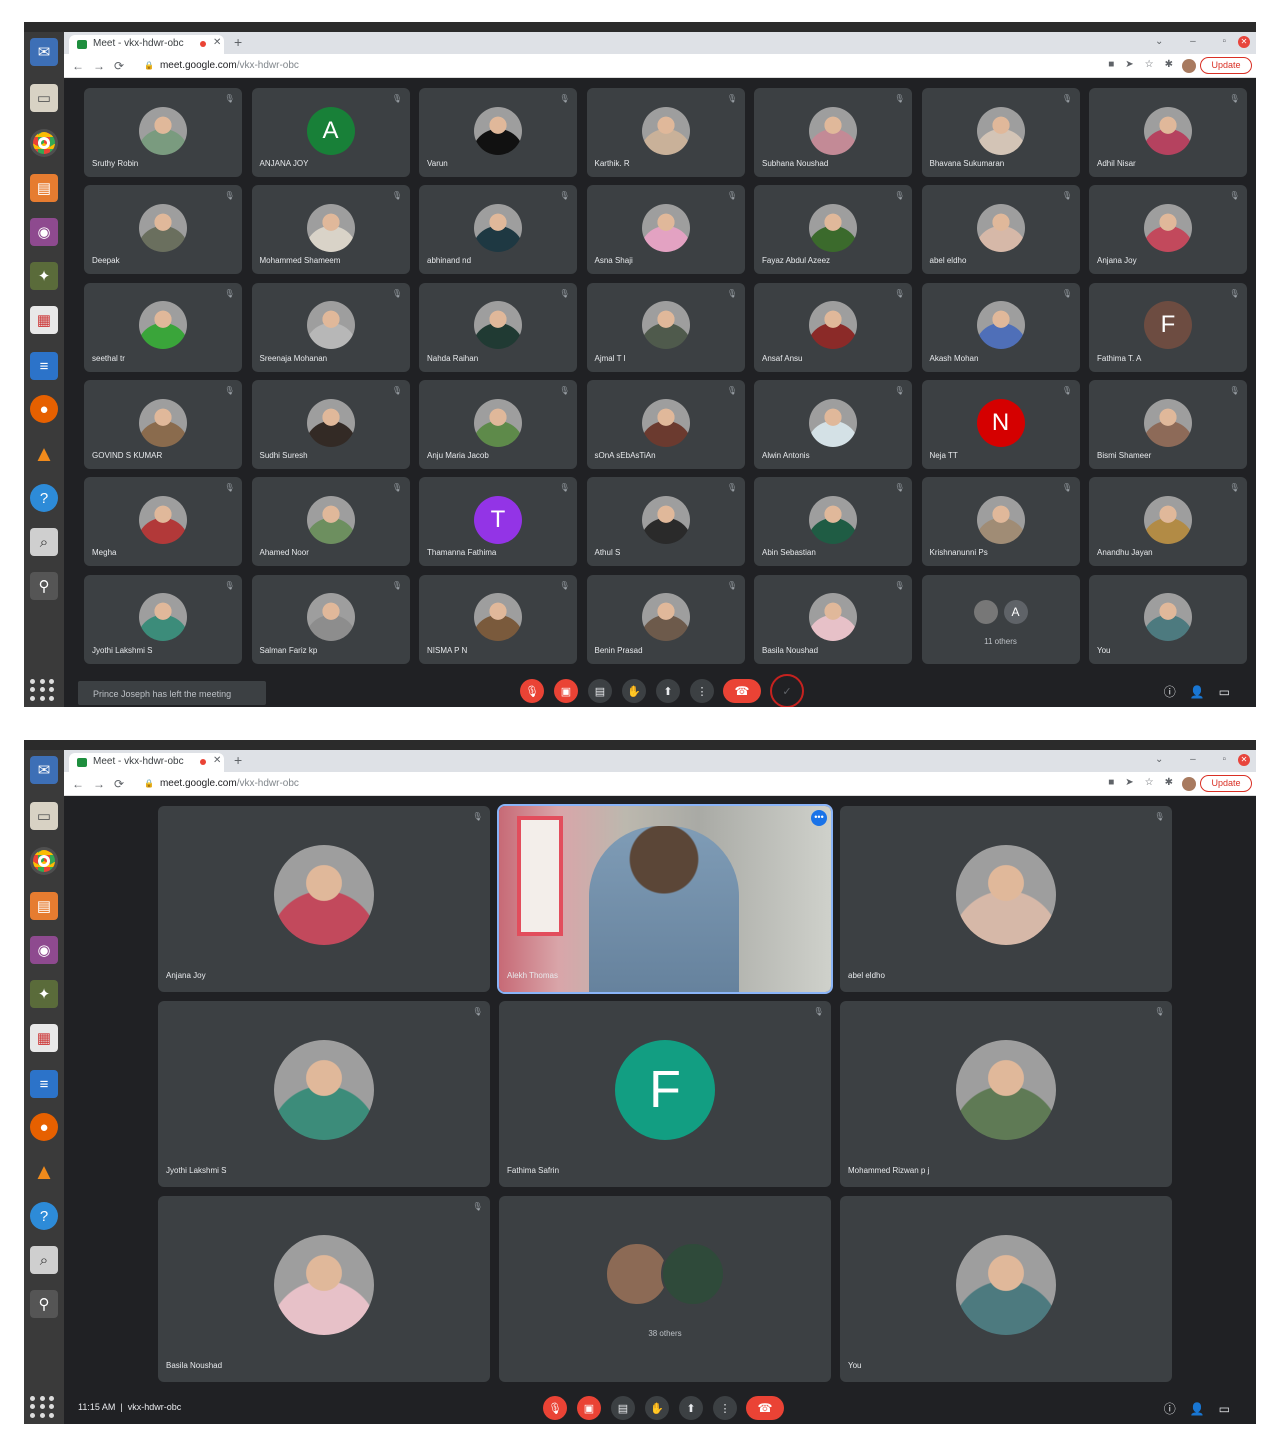  What do you see at coordinates (1231, 692) in the screenshot?
I see `chat-icon: ▭` at bounding box center [1231, 692].